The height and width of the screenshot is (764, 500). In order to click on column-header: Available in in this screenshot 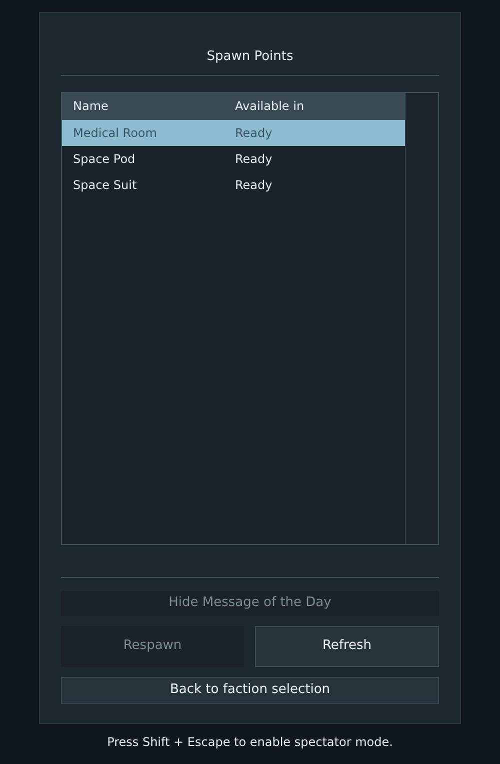, I will do `click(320, 106)`.